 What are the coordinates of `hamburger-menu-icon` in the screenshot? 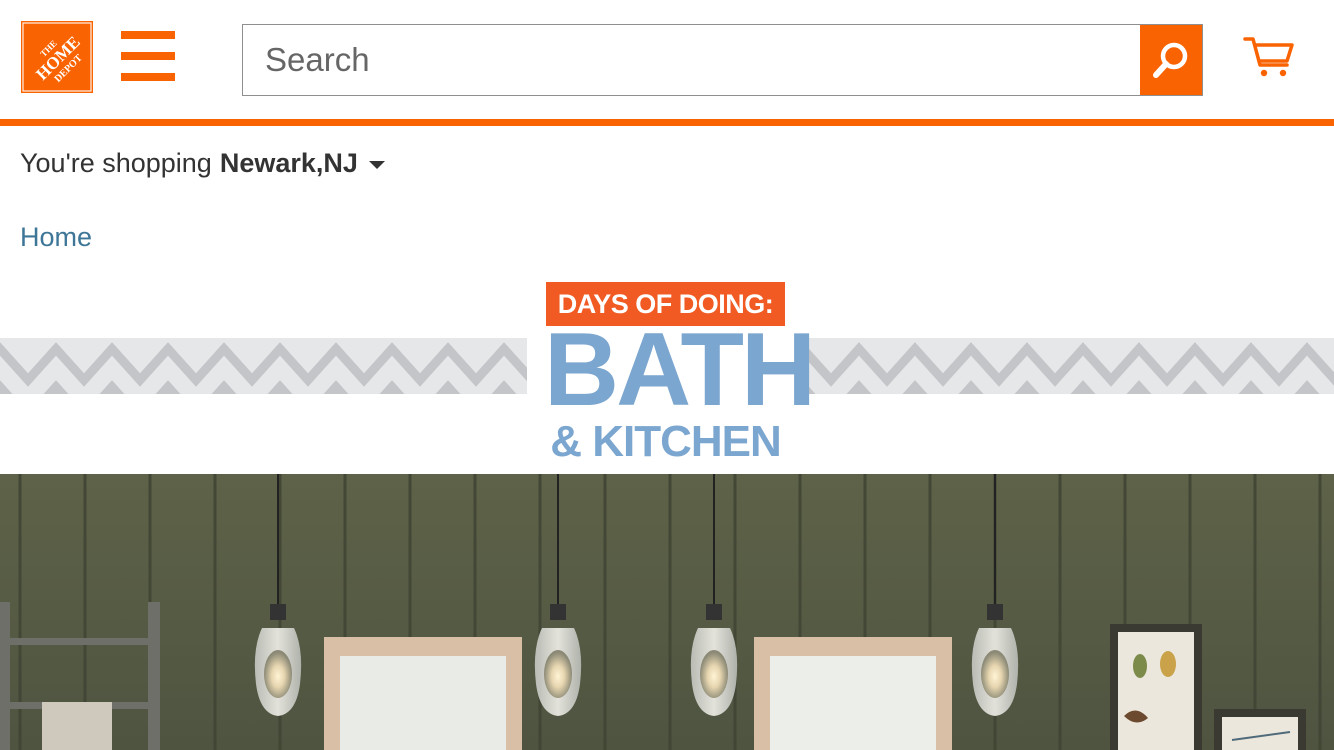 It's located at (148, 56).